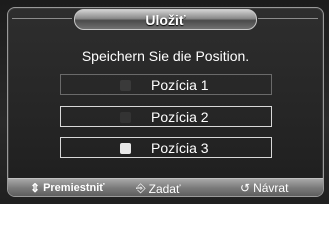 This screenshot has width=329, height=240. What do you see at coordinates (141, 188) in the screenshot?
I see `enter-icon: ⎆` at bounding box center [141, 188].